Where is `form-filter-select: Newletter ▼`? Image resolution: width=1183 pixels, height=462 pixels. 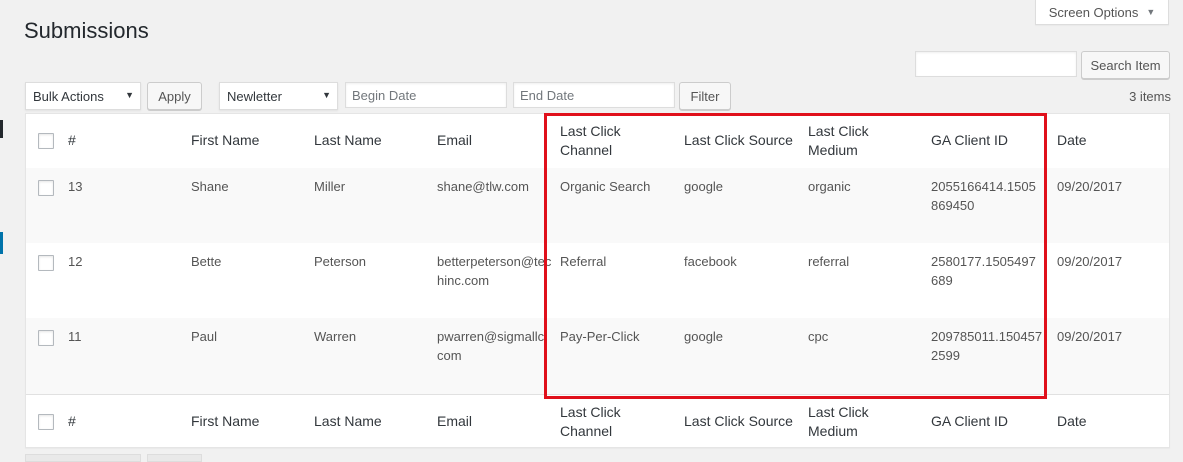 form-filter-select: Newletter ▼ is located at coordinates (278, 96).